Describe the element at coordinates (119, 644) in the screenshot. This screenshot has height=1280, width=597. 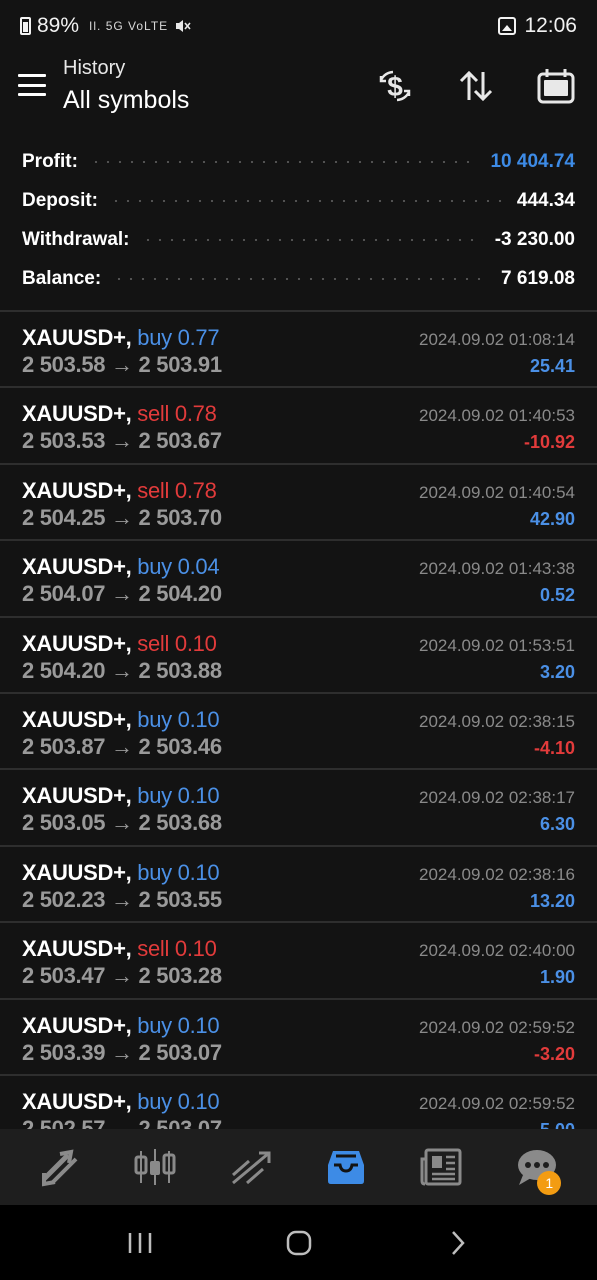
I see `trade-symbol-line: XAUUSD+, sell 0.10` at that location.